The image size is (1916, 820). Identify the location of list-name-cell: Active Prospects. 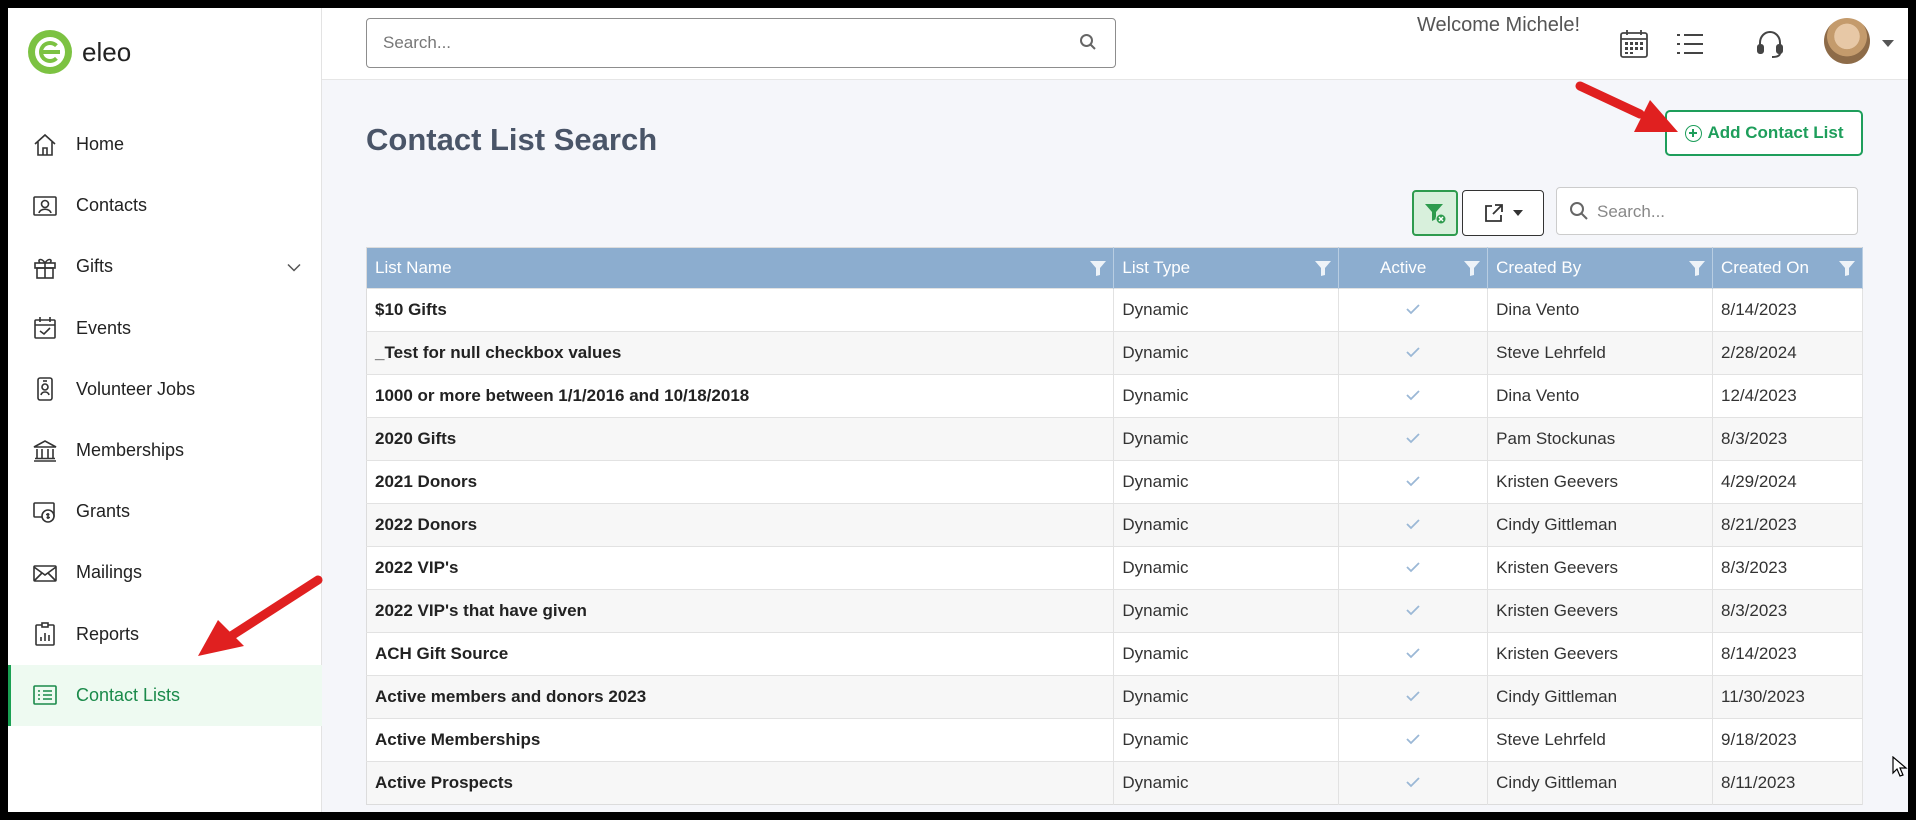
(740, 783).